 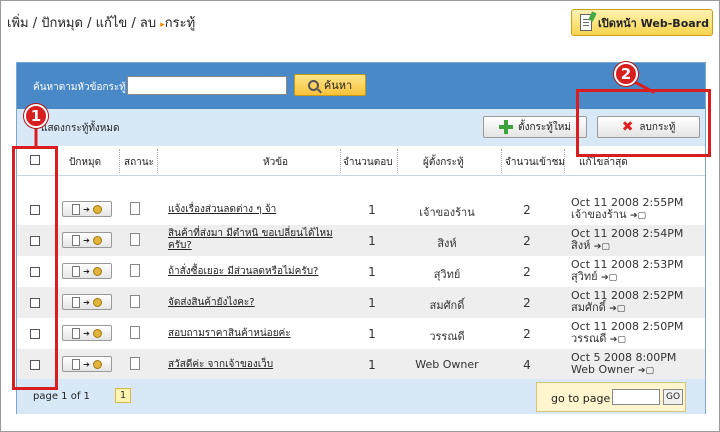 I want to click on last-post-info: Oct 11 2008 2:52PM สมศักดิ์ ➔▢, so click(x=627, y=302).